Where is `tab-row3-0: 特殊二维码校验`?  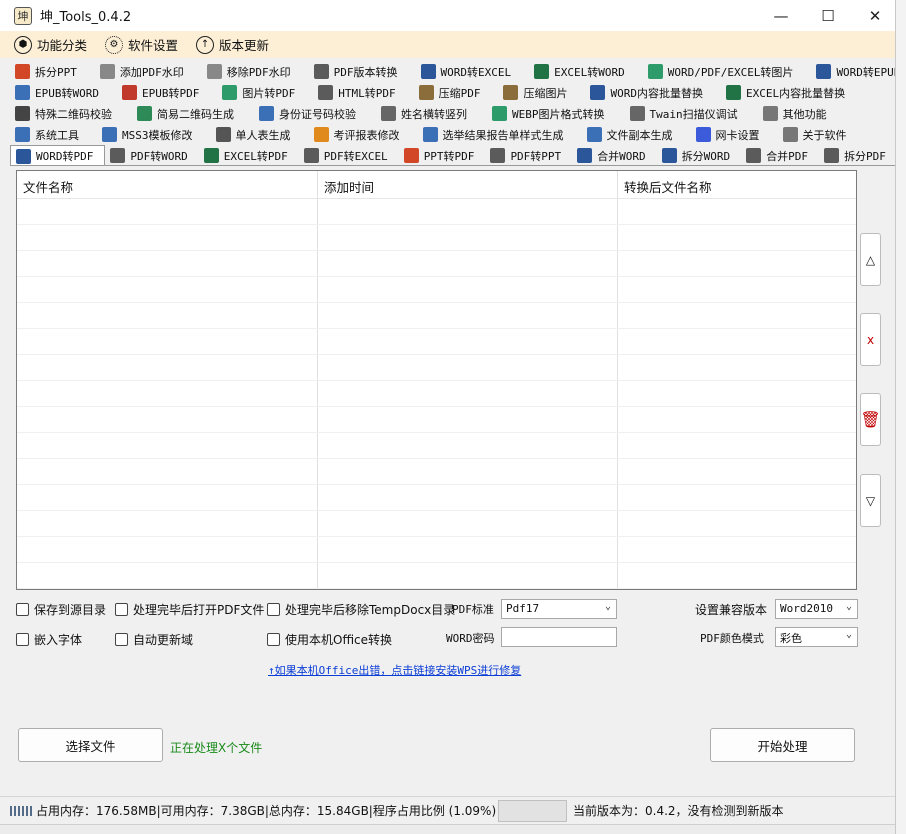 tab-row3-0: 特殊二维码校验 is located at coordinates (71, 113).